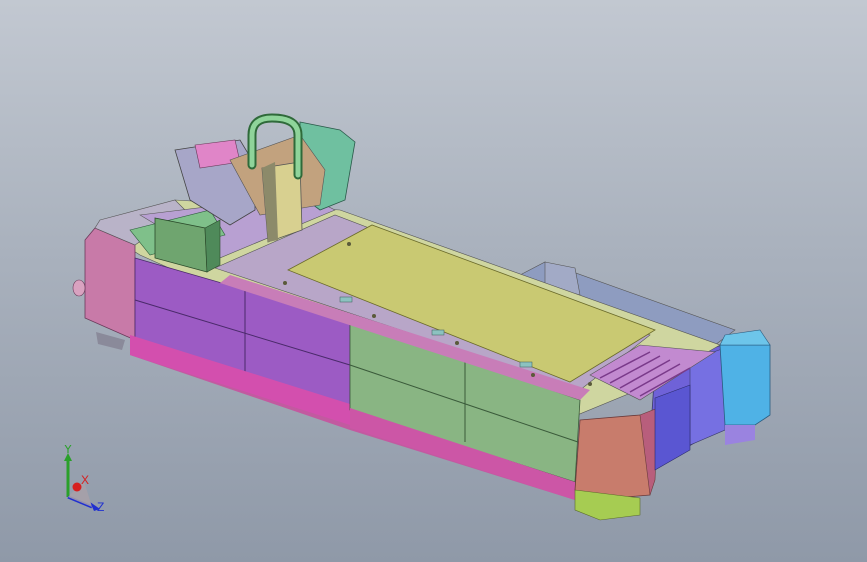  What do you see at coordinates (672, 427) in the screenshot?
I see `right-side-blue-panel` at bounding box center [672, 427].